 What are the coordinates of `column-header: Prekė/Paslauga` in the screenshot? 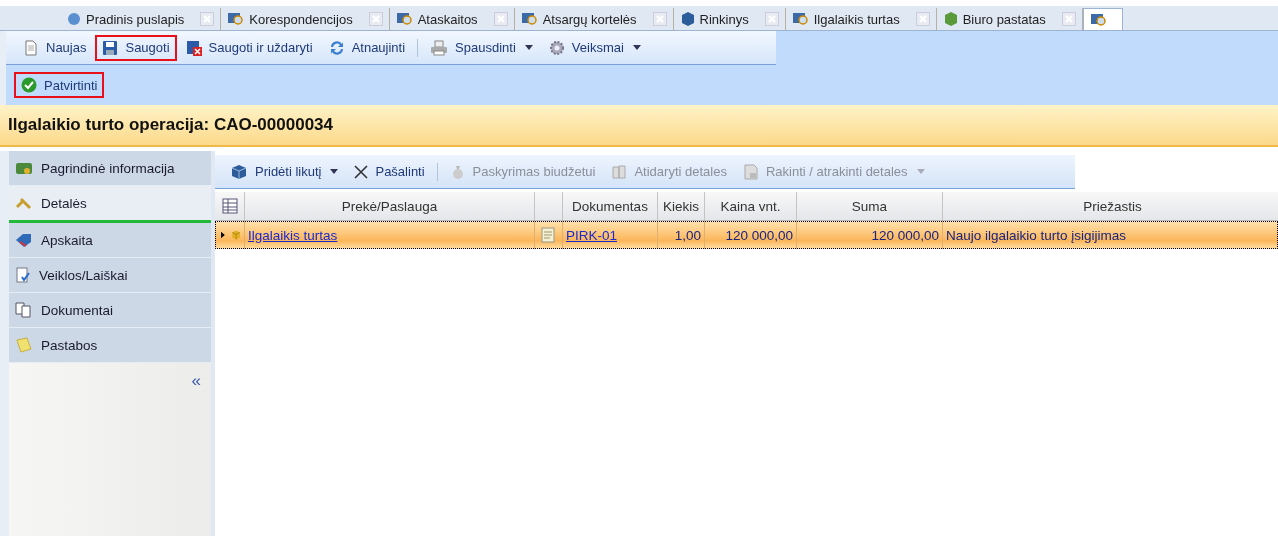 It's located at (390, 206).